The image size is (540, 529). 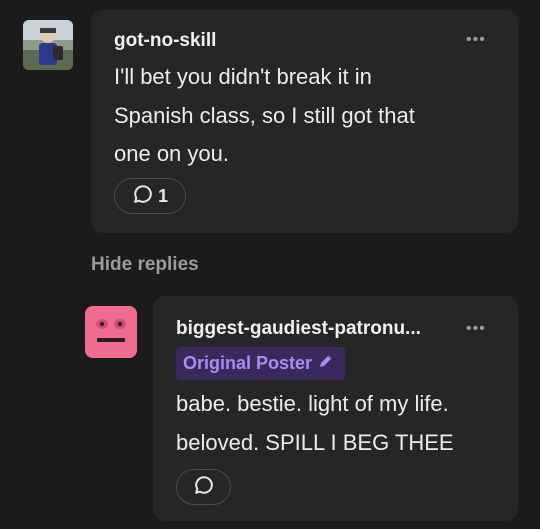 I want to click on hide-replies-link: Hide replies, so click(x=145, y=265).